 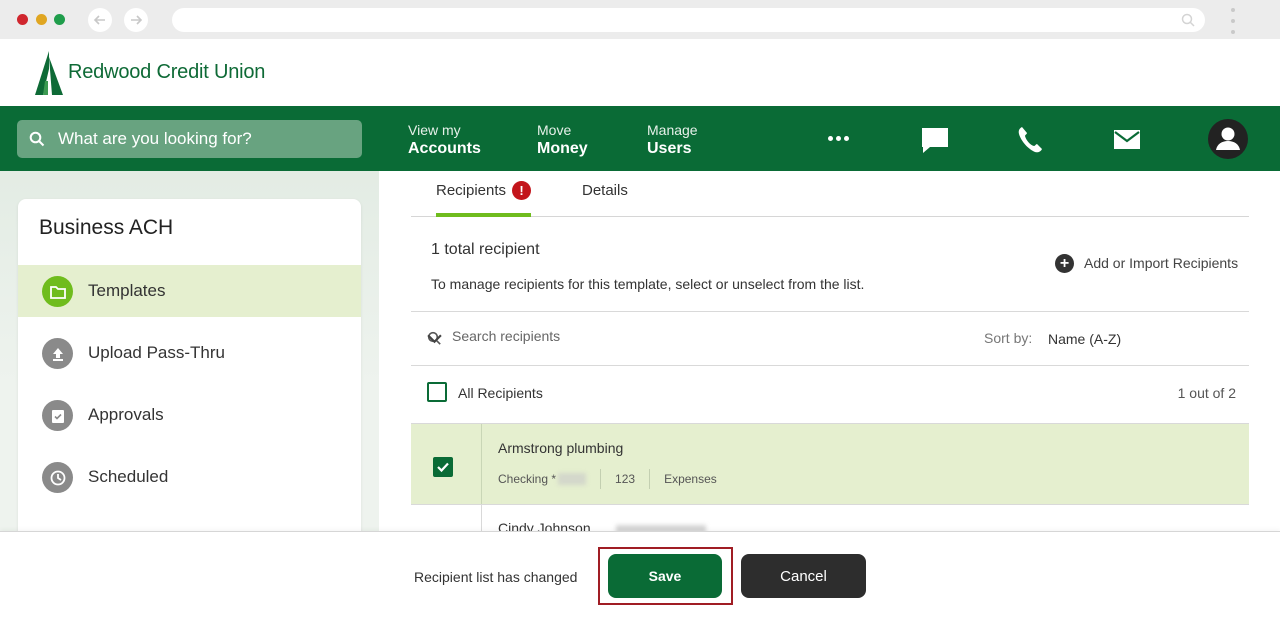 What do you see at coordinates (665, 576) in the screenshot?
I see `save-button: Save` at bounding box center [665, 576].